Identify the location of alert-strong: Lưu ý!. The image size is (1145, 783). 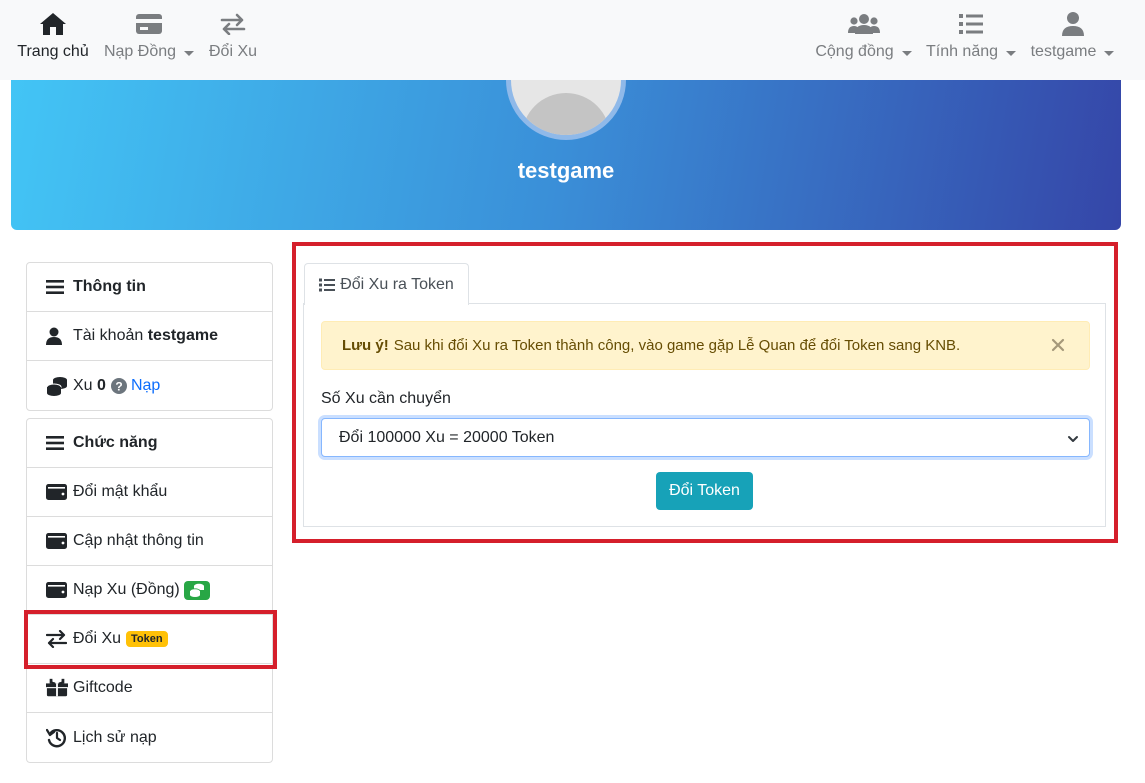
(365, 345).